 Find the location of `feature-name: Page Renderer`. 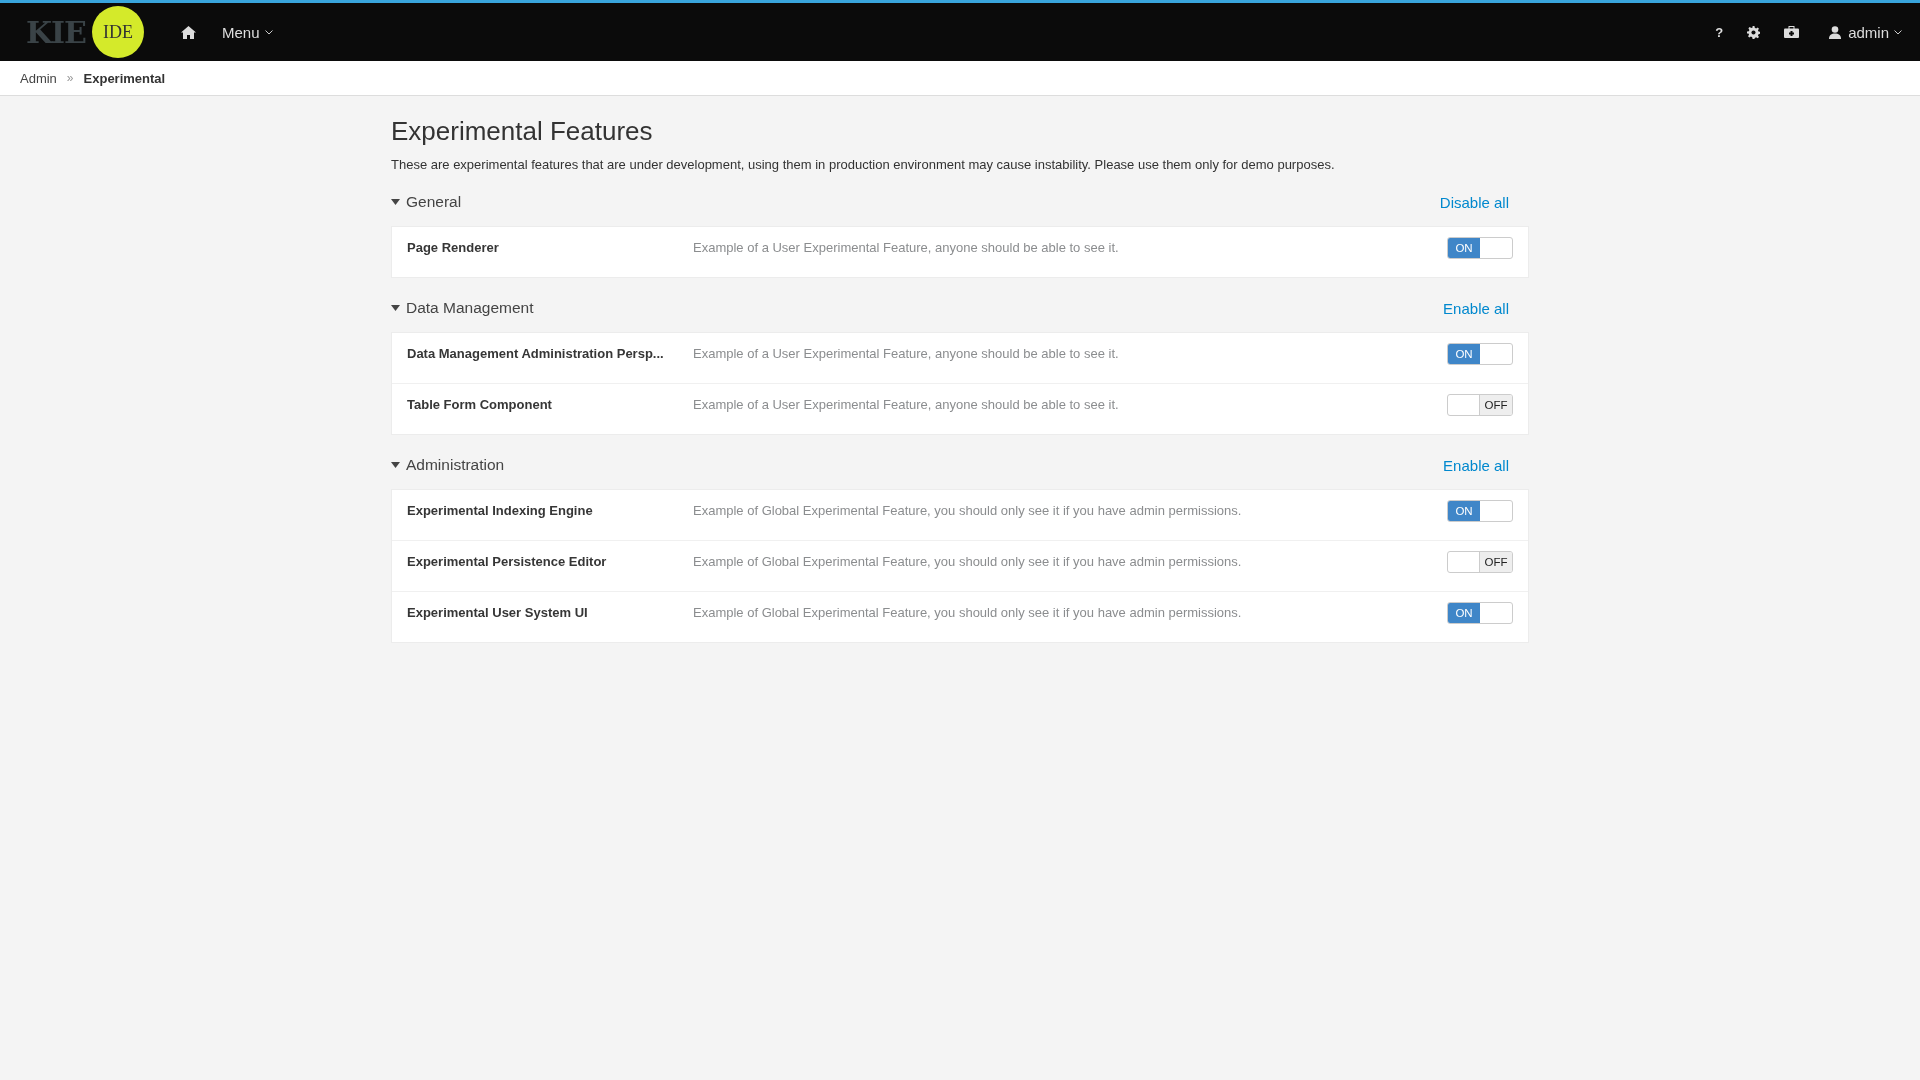

feature-name: Page Renderer is located at coordinates (453, 247).